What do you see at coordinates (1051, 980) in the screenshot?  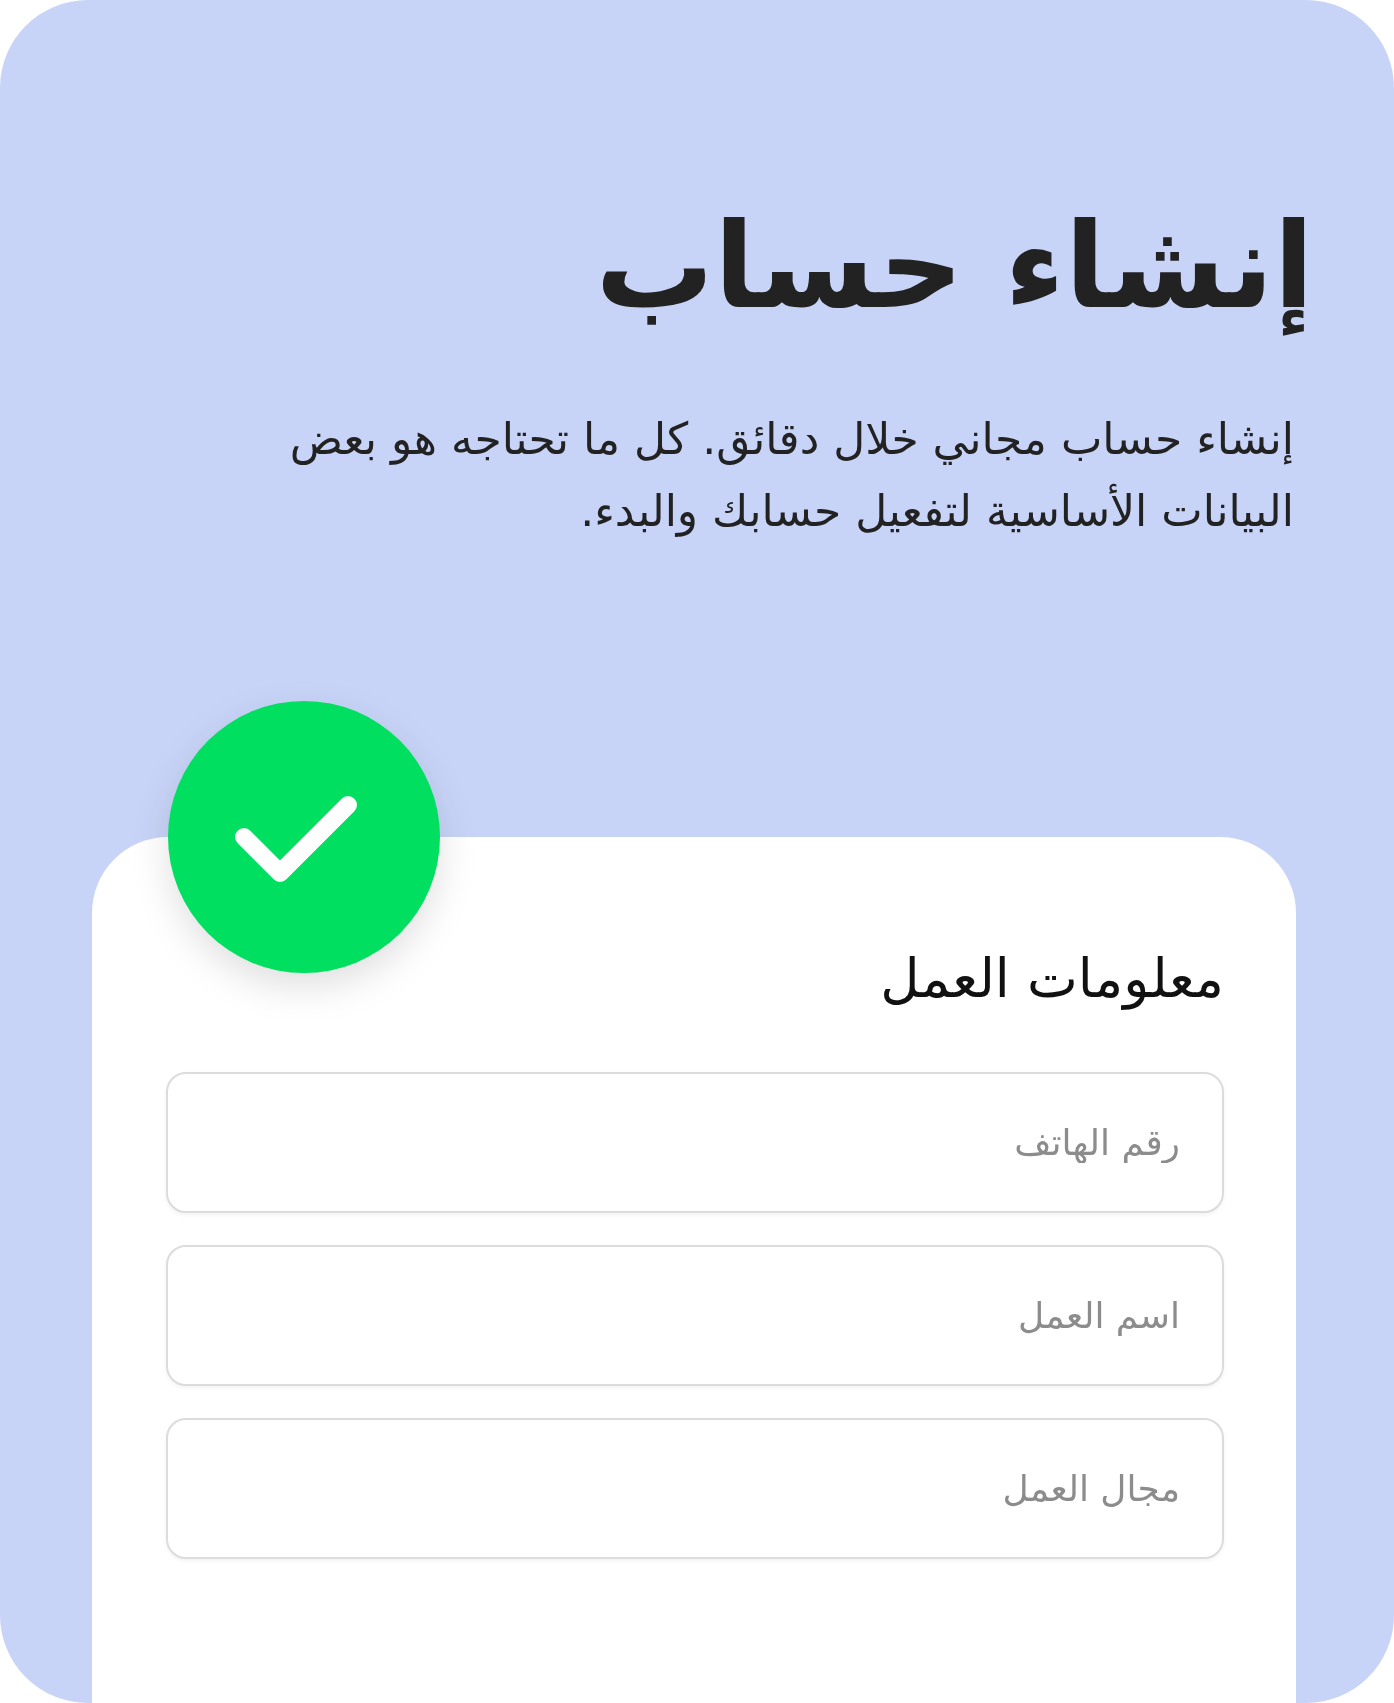 I see `card-title: معلومات العمل` at bounding box center [1051, 980].